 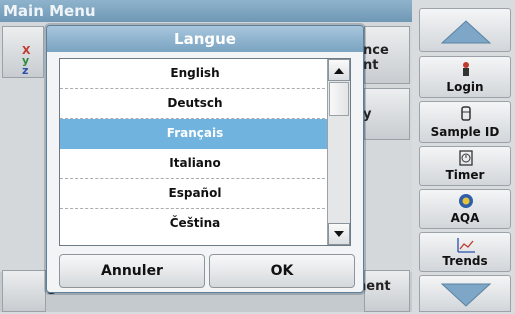 I want to click on trends-button: Trends, so click(x=465, y=252).